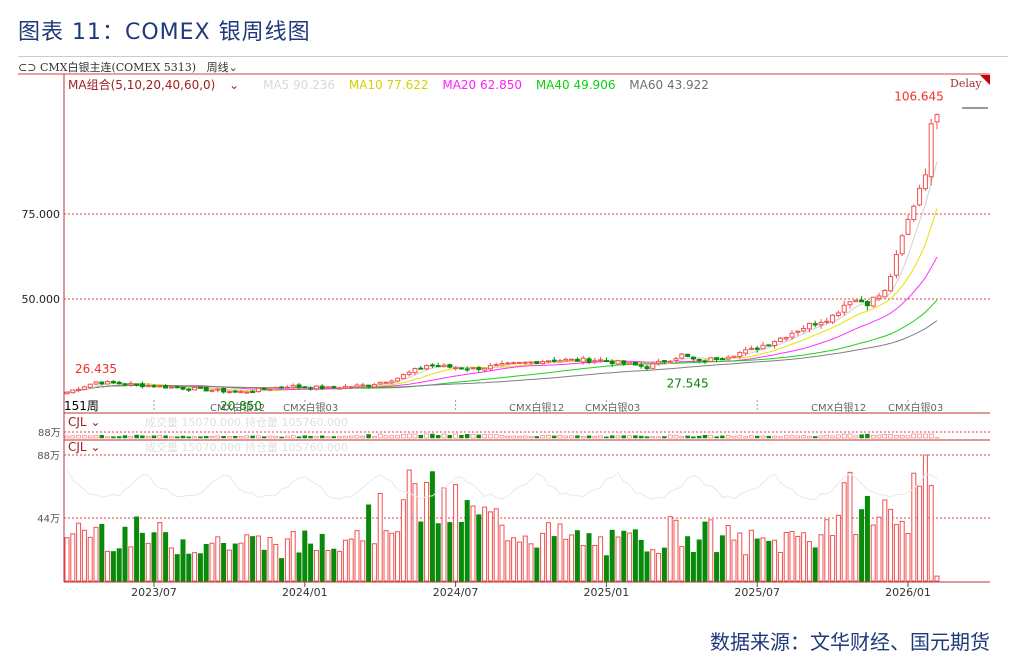 The width and height of the screenshot is (1024, 662). Describe the element at coordinates (84, 422) in the screenshot. I see `cjl-dropdown: CJL ⌄` at that location.